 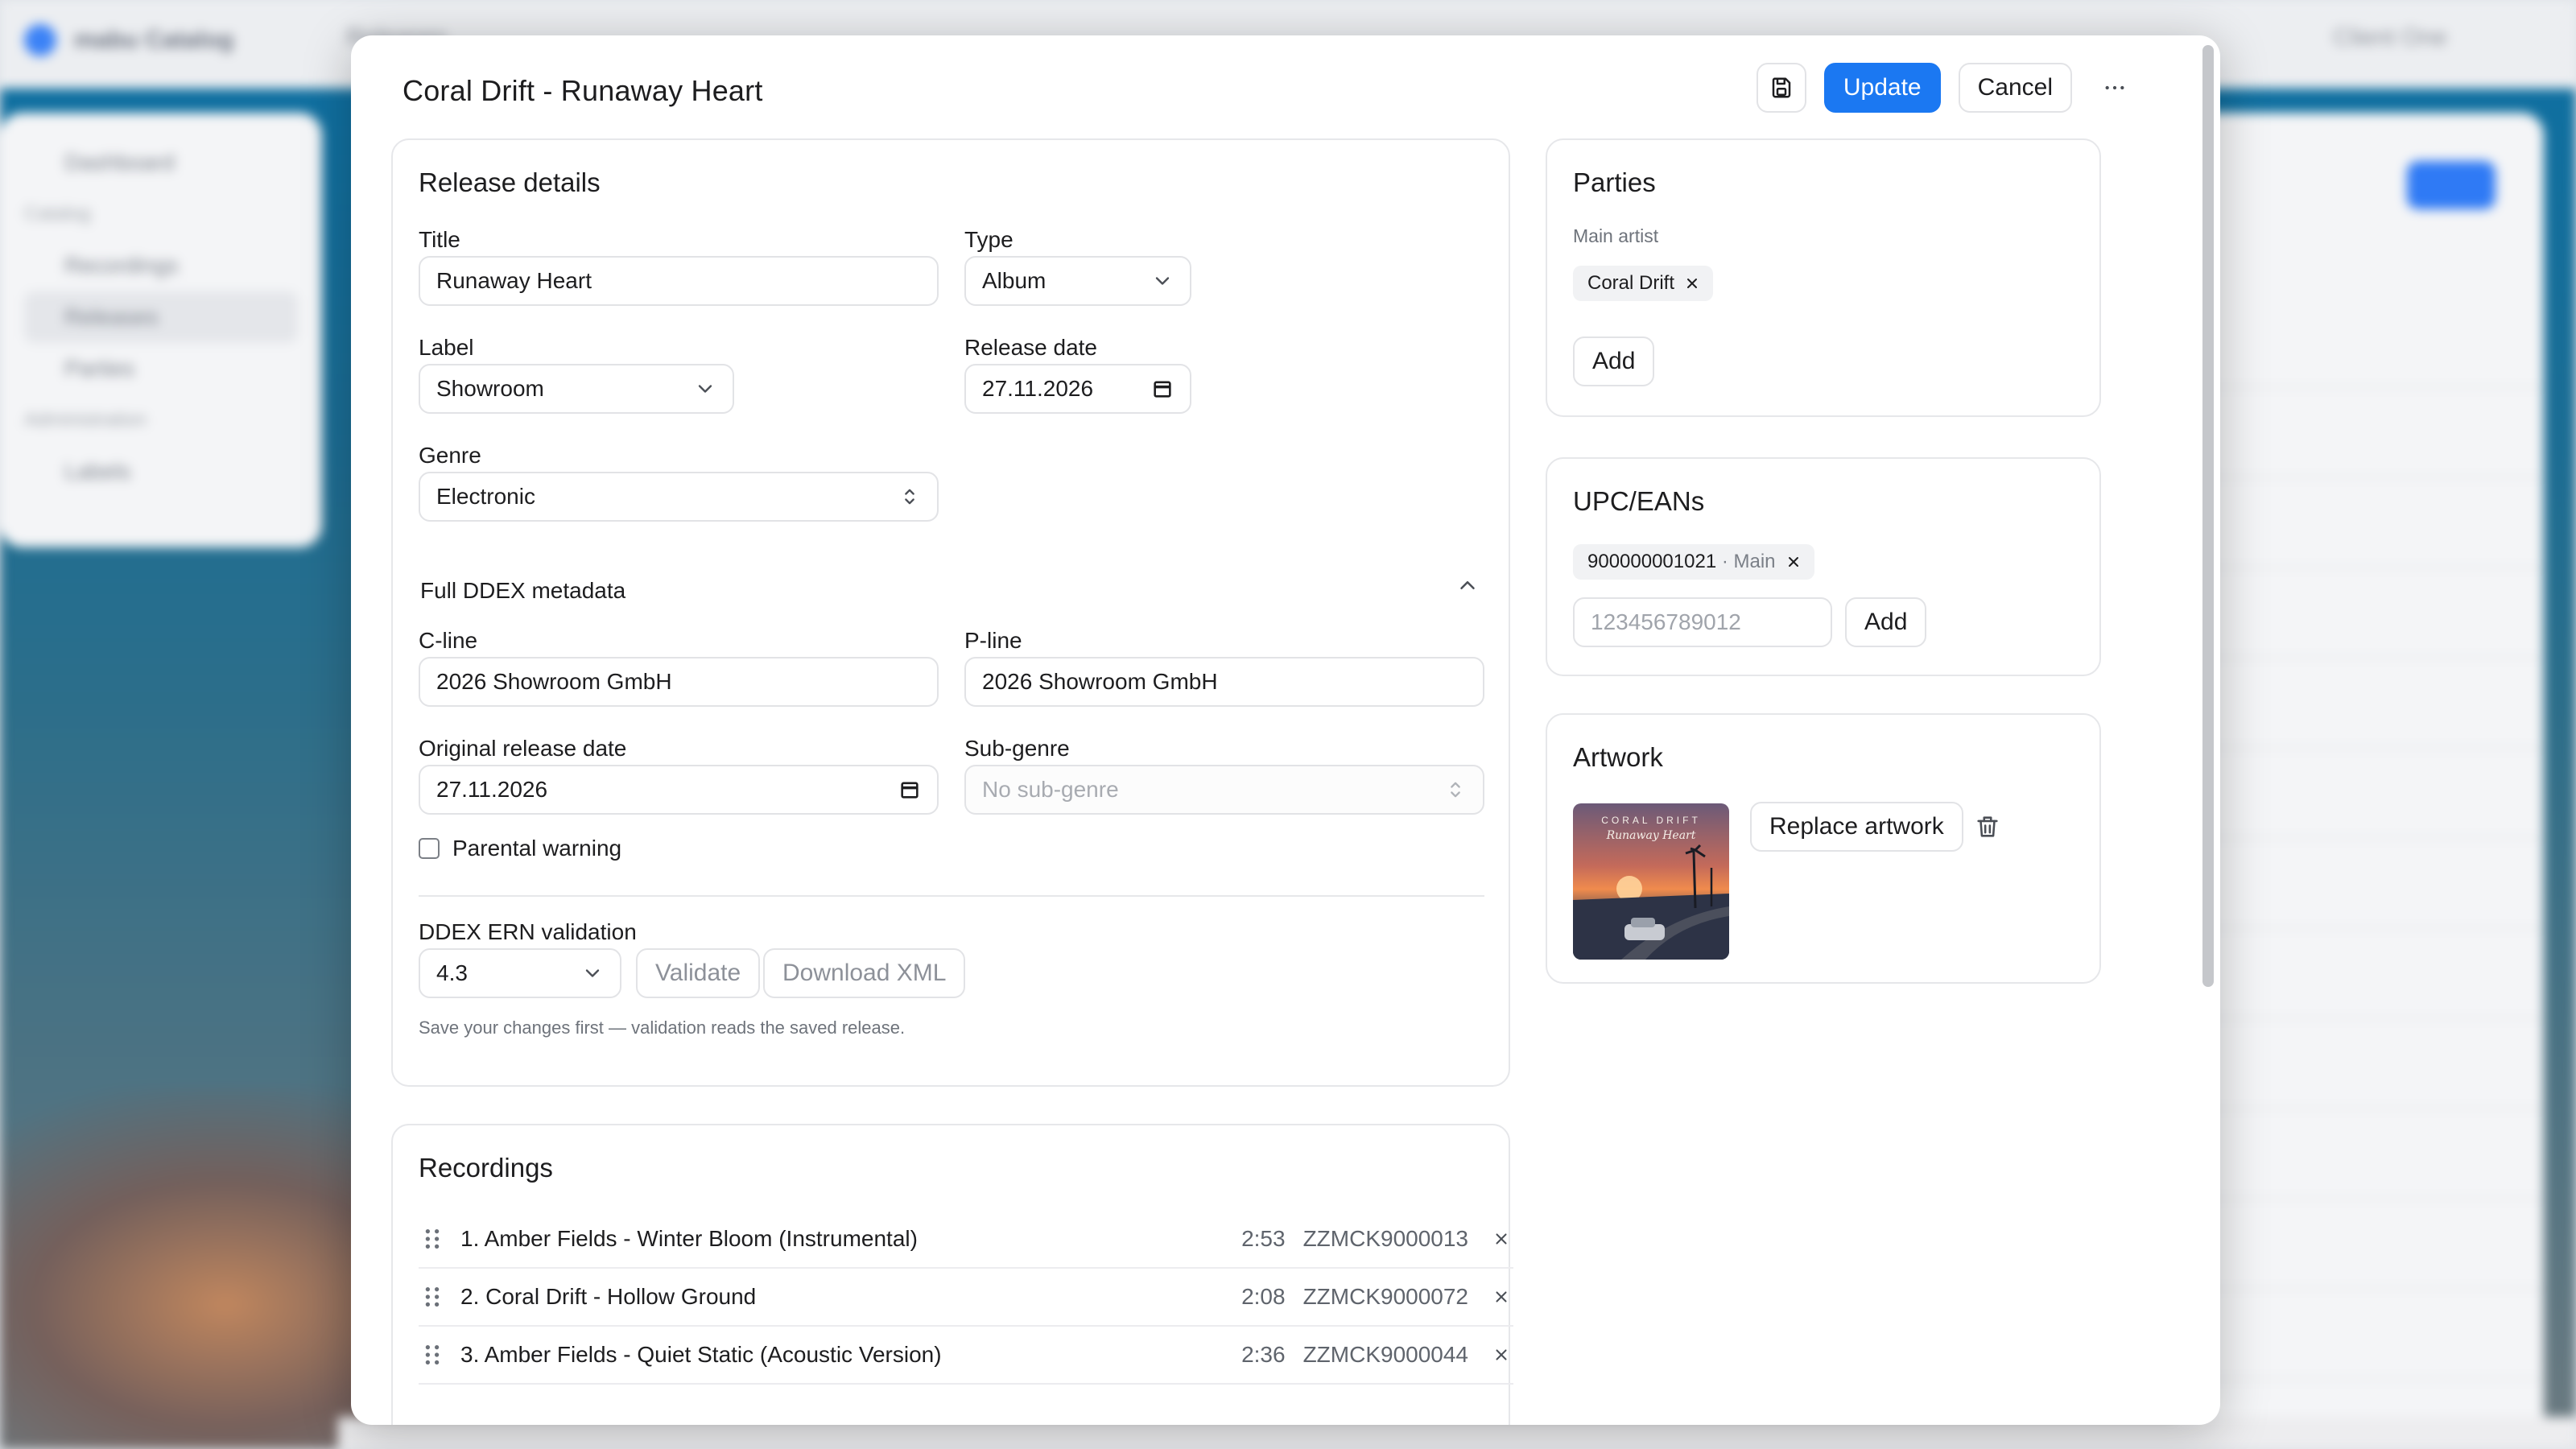 I want to click on upc-input: 123456789012, so click(x=1702, y=622).